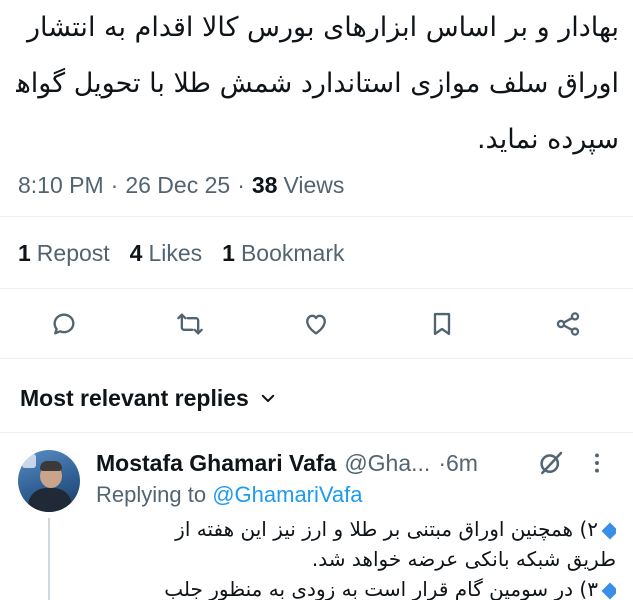 The height and width of the screenshot is (600, 633). I want to click on reposts-count: 1, so click(24, 252).